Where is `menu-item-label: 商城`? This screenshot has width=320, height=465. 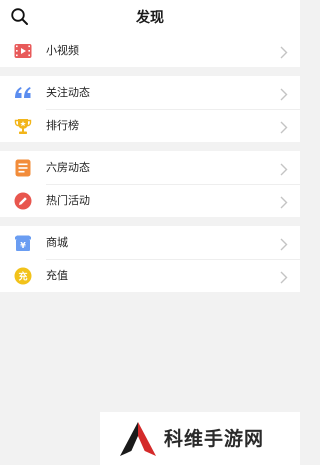 menu-item-label: 商城 is located at coordinates (57, 242).